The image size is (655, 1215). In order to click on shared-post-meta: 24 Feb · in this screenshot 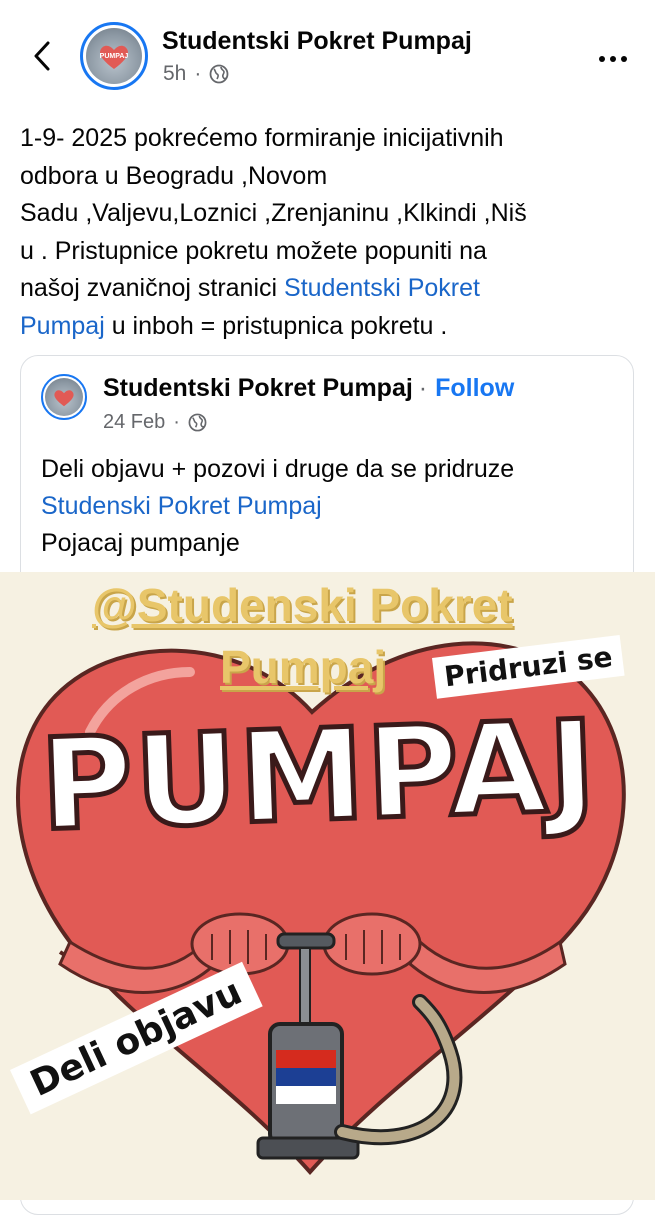, I will do `click(155, 422)`.